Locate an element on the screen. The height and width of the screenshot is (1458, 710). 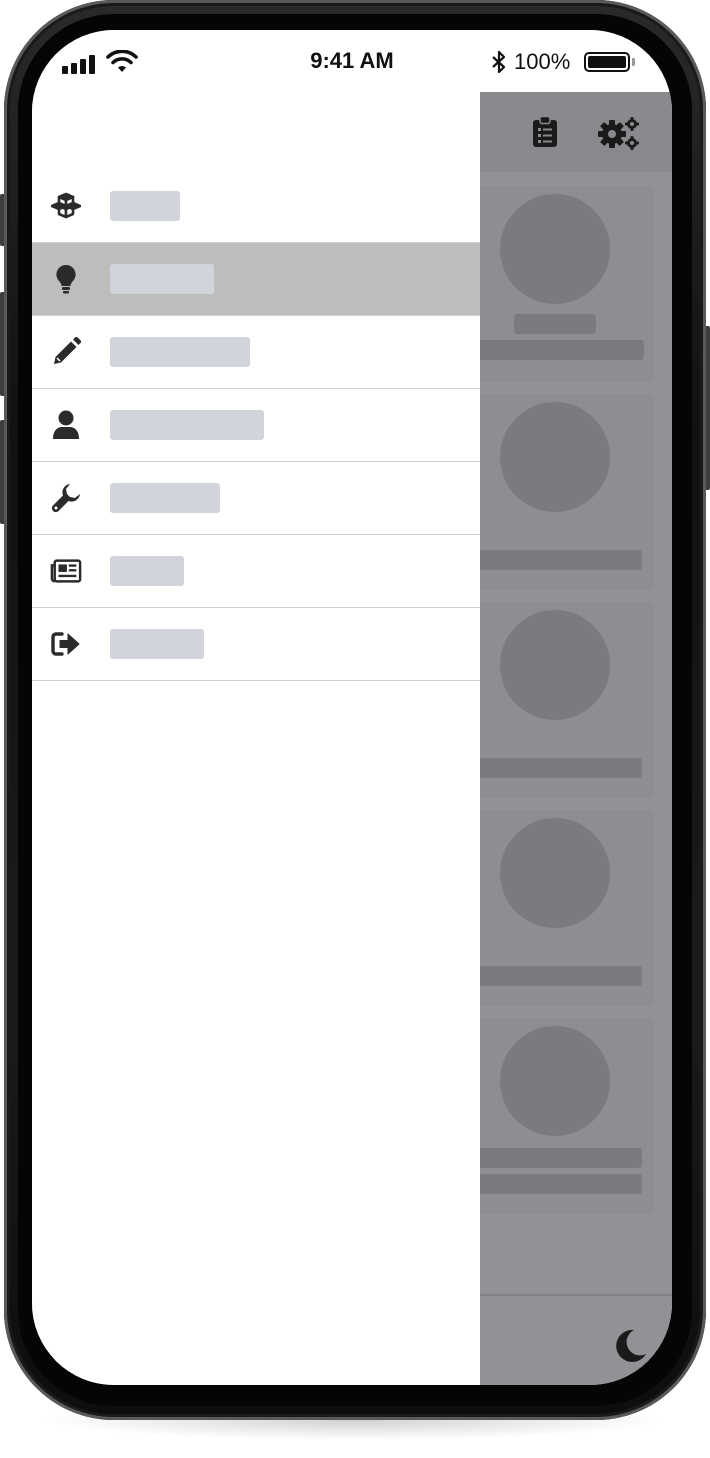
cogs-icon is located at coordinates (619, 133).